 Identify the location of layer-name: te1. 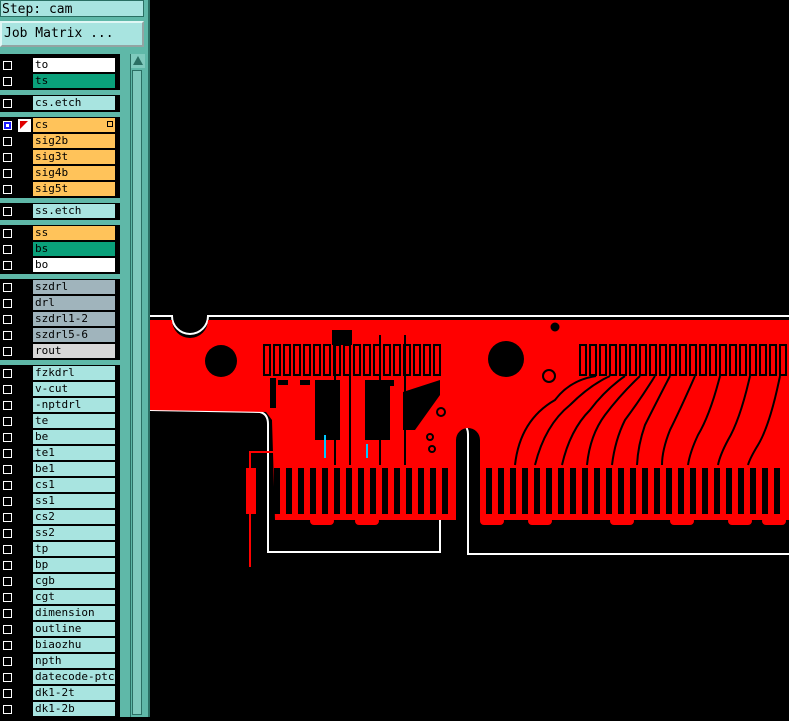
(74, 453).